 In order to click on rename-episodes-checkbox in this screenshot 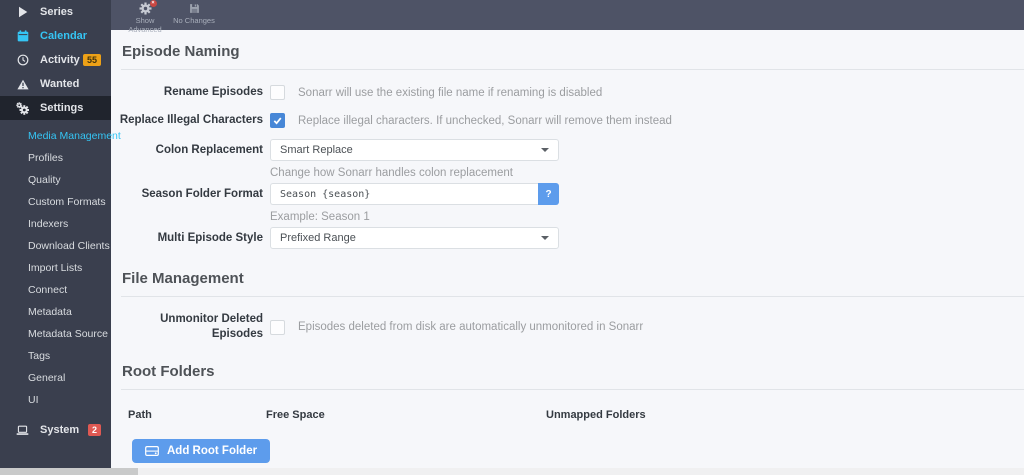, I will do `click(277, 92)`.